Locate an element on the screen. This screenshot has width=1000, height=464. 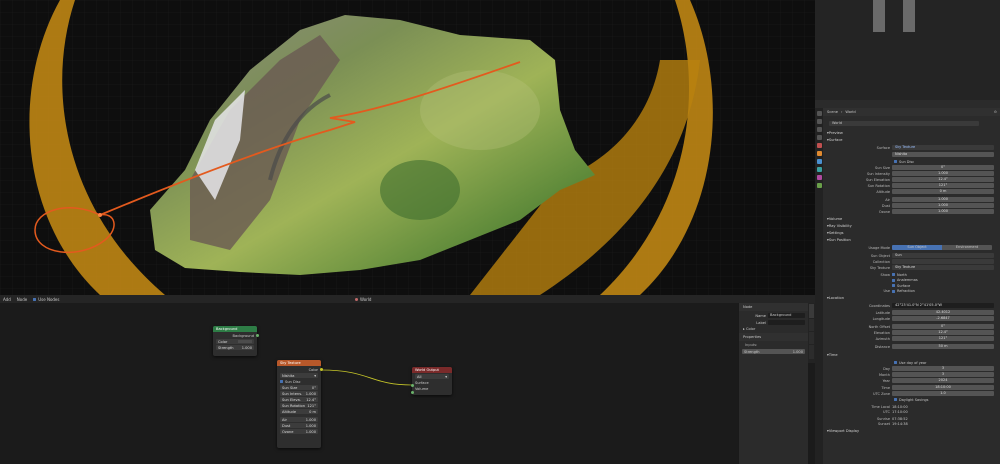
surface-shader-field: Sky Texture is located at coordinates (943, 147).